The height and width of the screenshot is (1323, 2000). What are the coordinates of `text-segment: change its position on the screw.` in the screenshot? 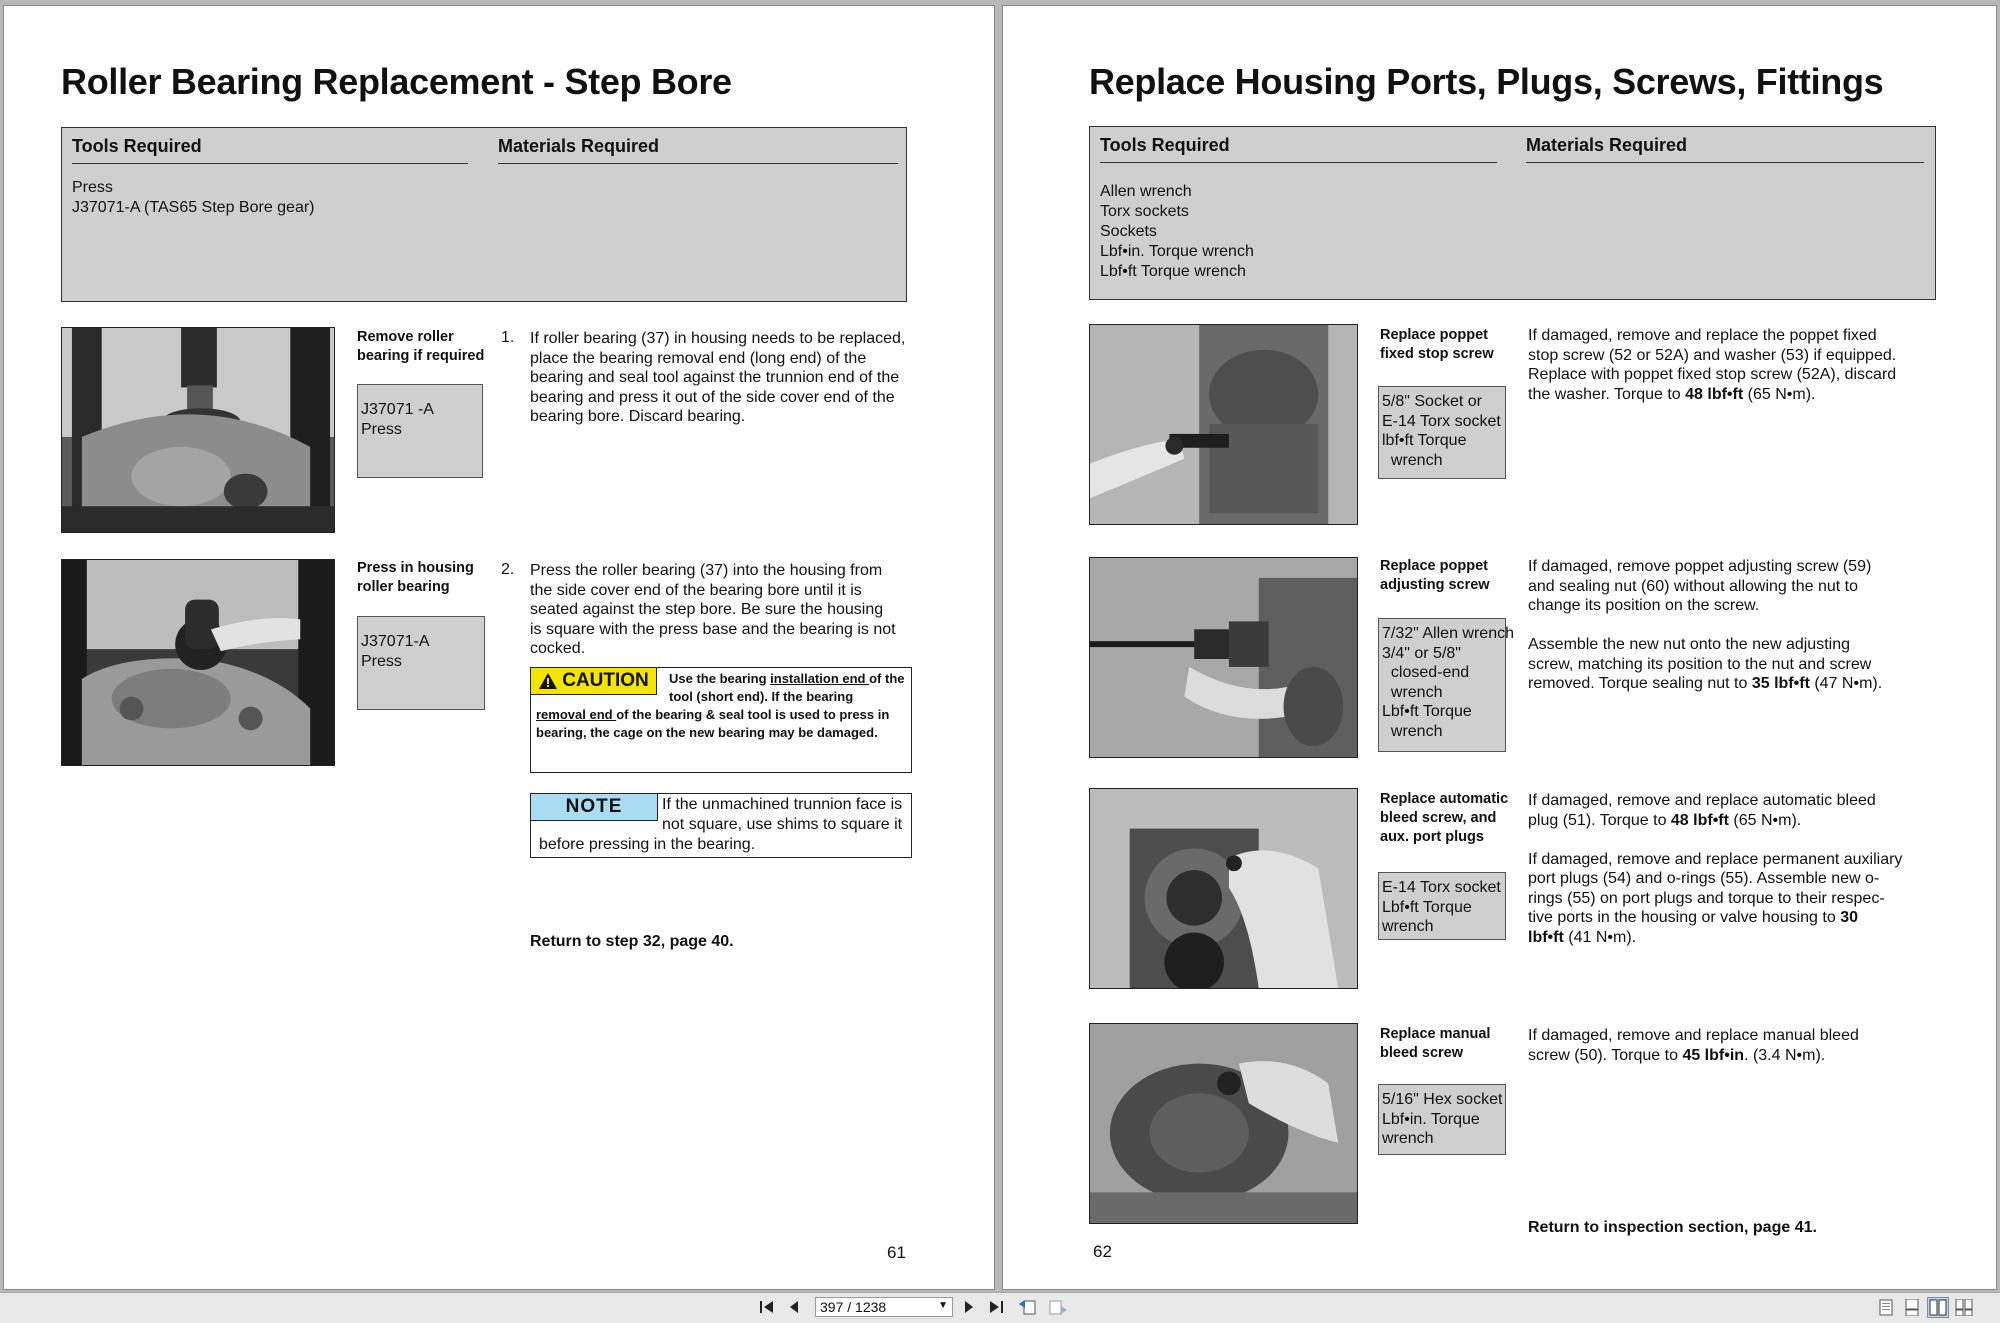 It's located at (1644, 605).